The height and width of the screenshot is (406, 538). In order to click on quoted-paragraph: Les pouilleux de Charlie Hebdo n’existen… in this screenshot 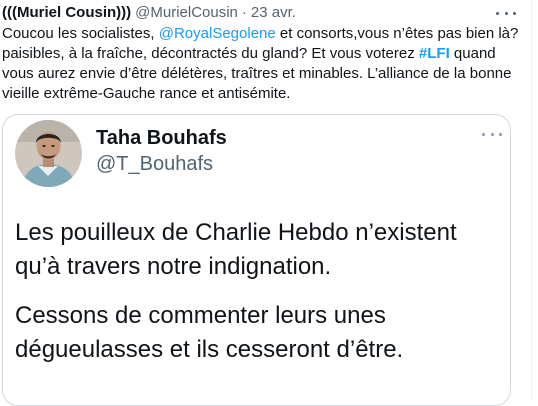, I will do `click(236, 249)`.